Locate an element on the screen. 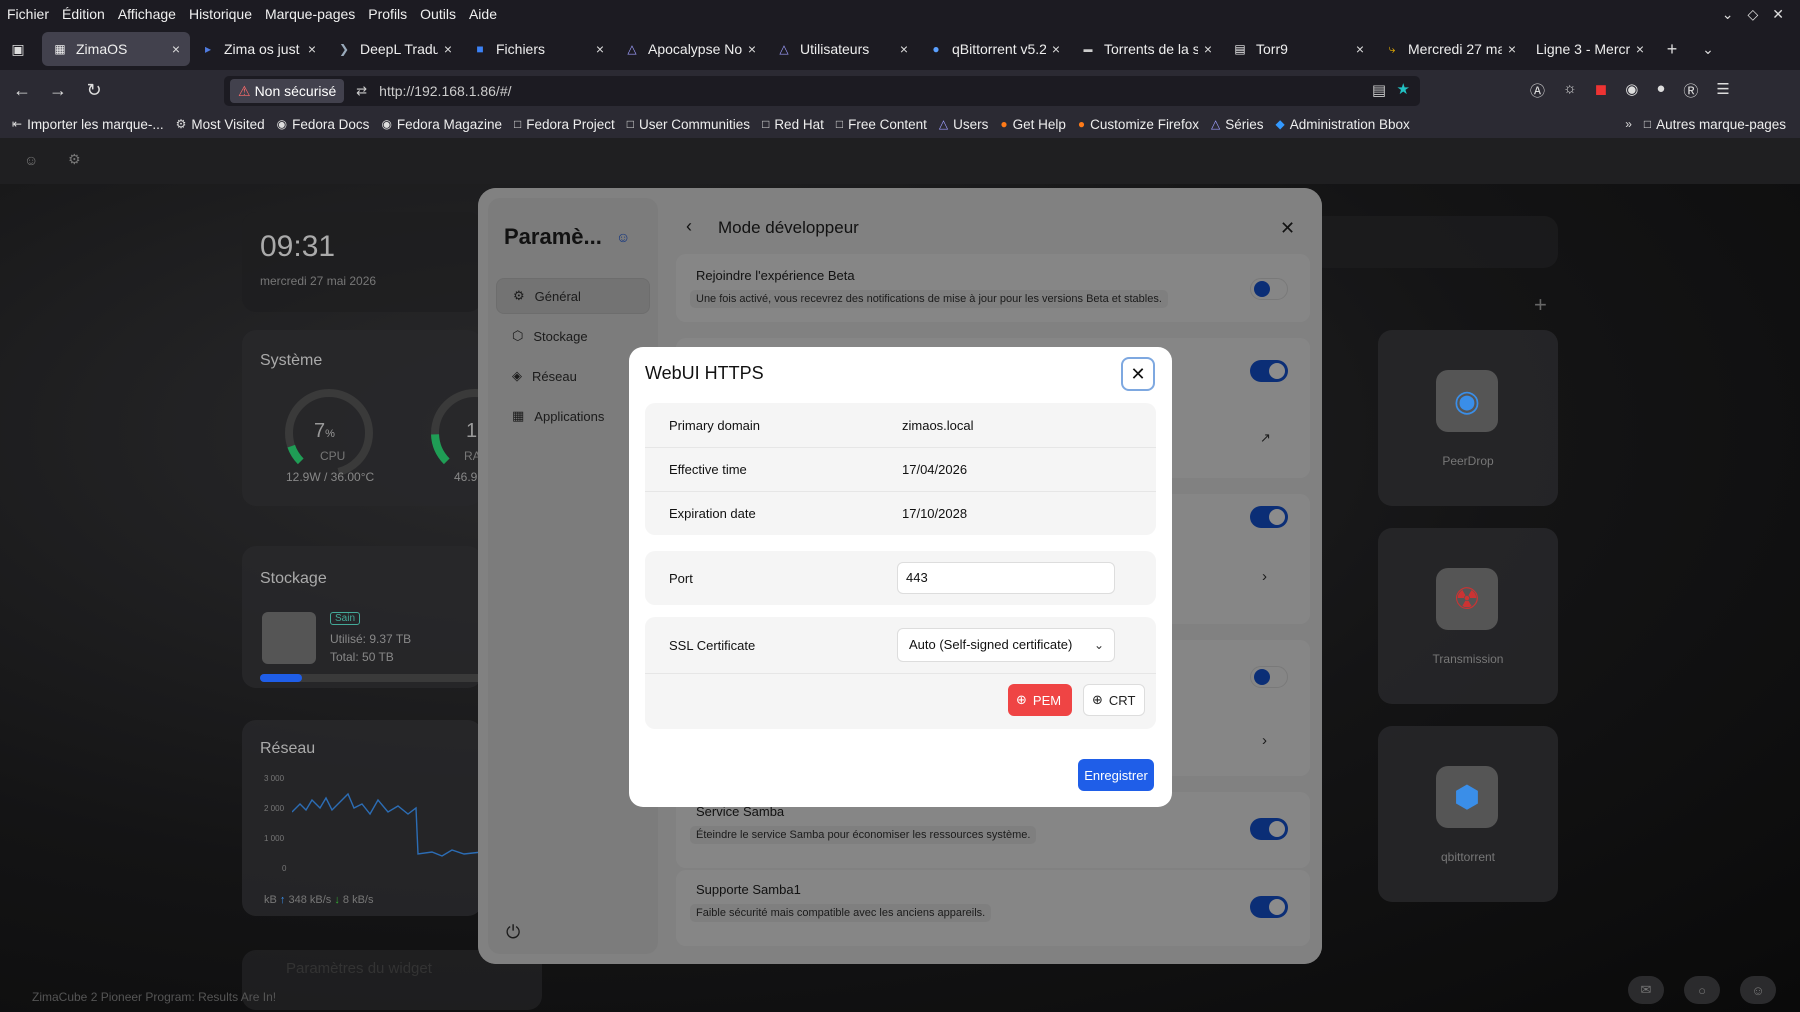 The width and height of the screenshot is (1800, 1012). tab-zimaos: ▦ ZimaOS × is located at coordinates (116, 49).